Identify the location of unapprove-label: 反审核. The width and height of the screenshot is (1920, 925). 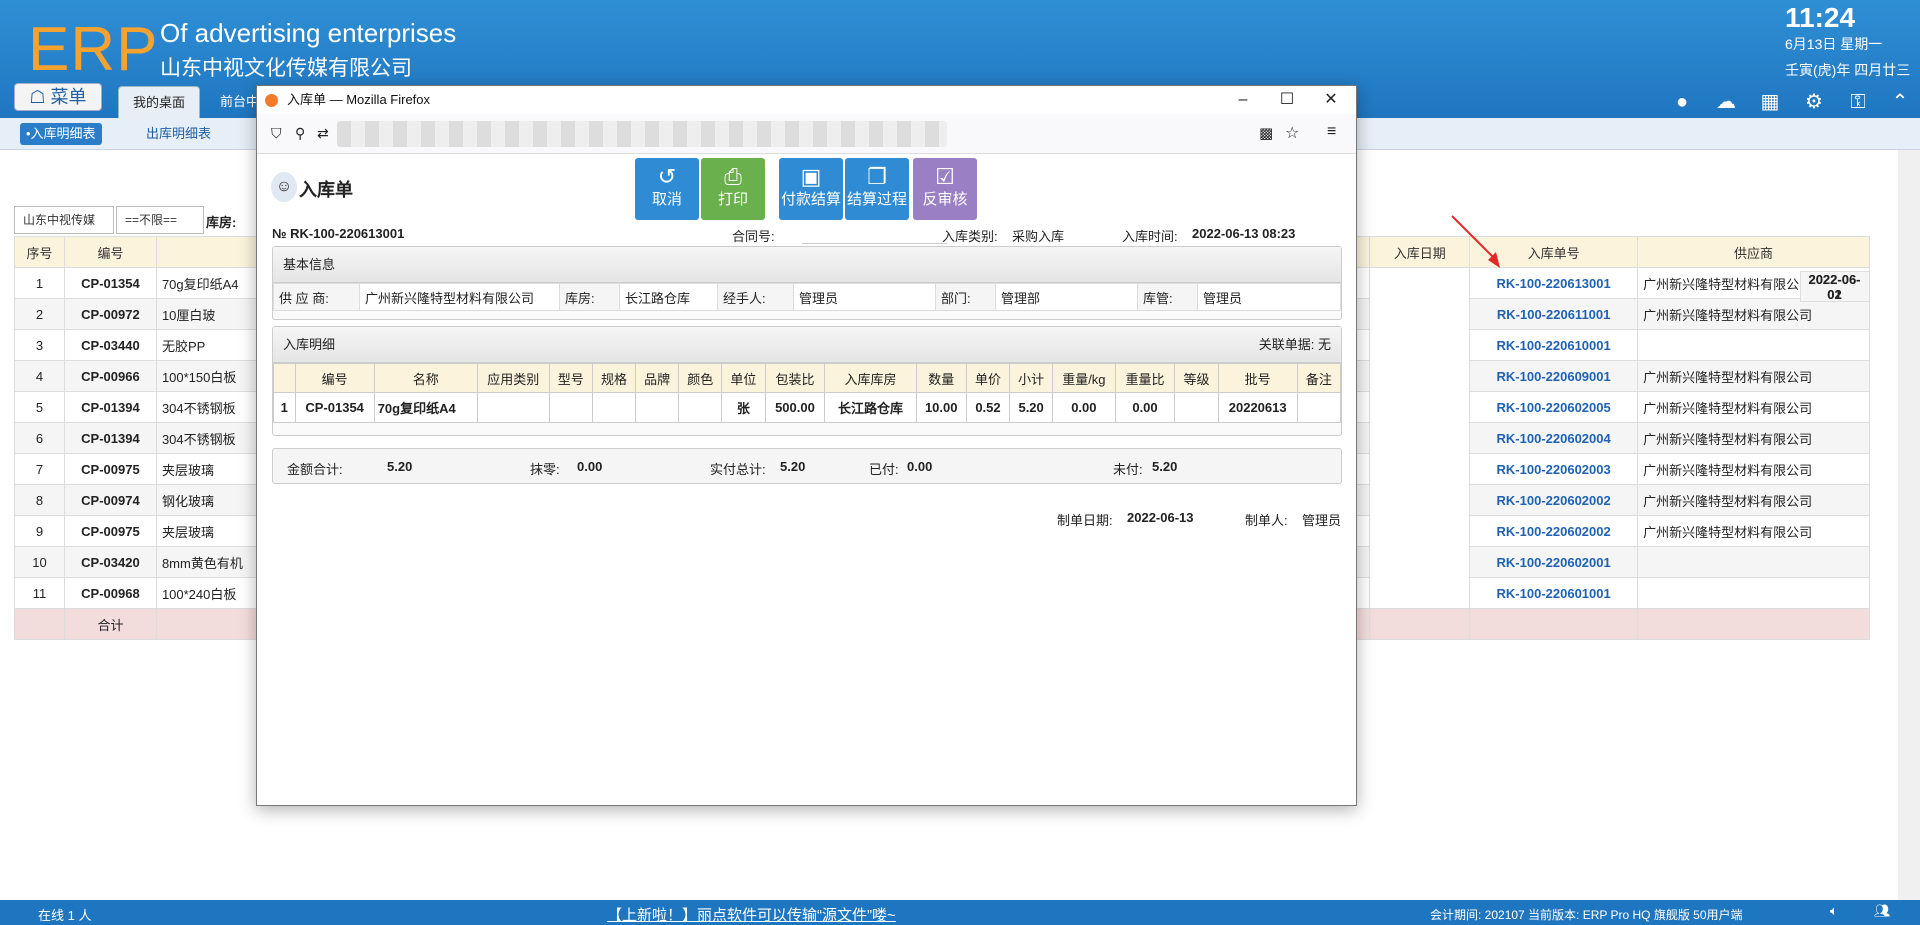
(945, 199).